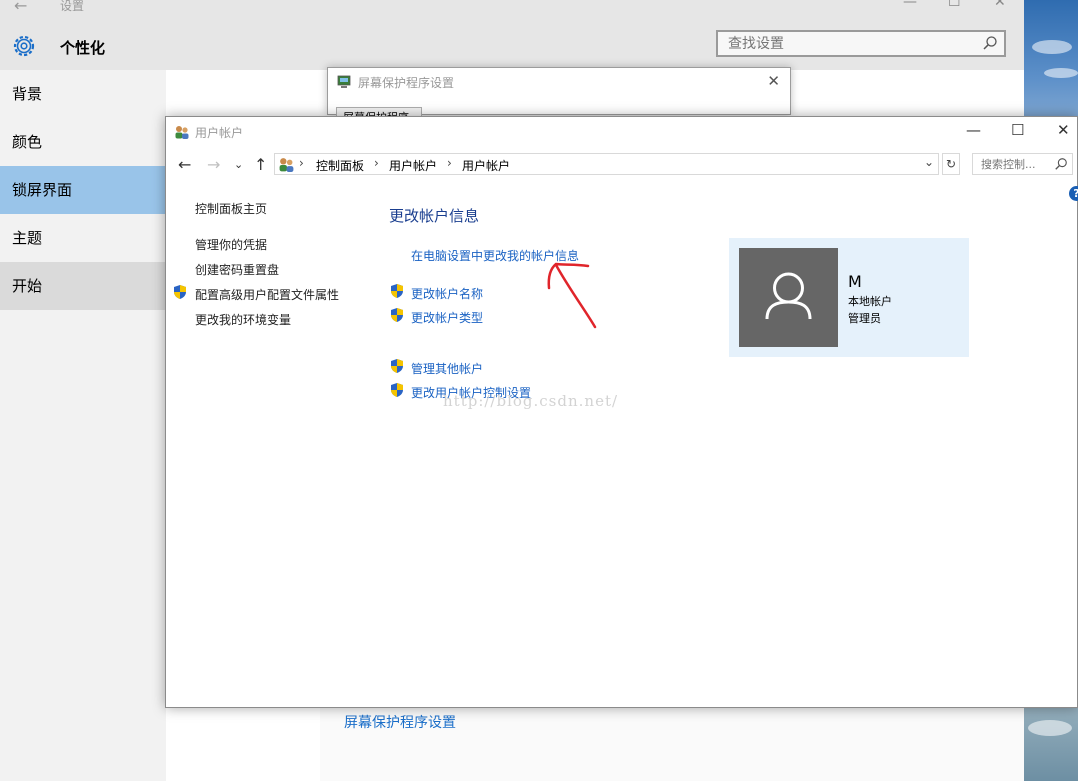 This screenshot has height=781, width=1078. I want to click on screensaver-dialog-title: 屏幕保护程序设置, so click(406, 83).